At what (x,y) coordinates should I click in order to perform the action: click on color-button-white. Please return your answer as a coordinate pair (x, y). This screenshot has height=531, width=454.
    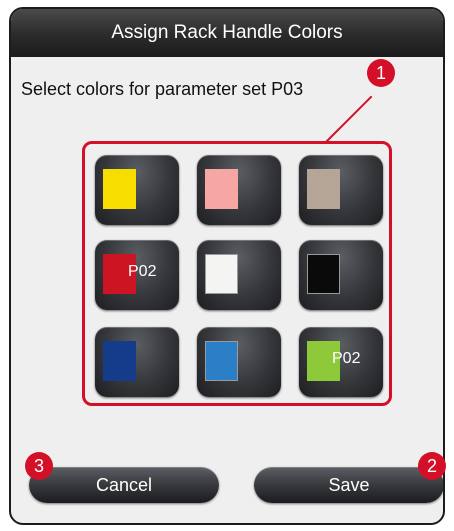
    Looking at the image, I should click on (239, 275).